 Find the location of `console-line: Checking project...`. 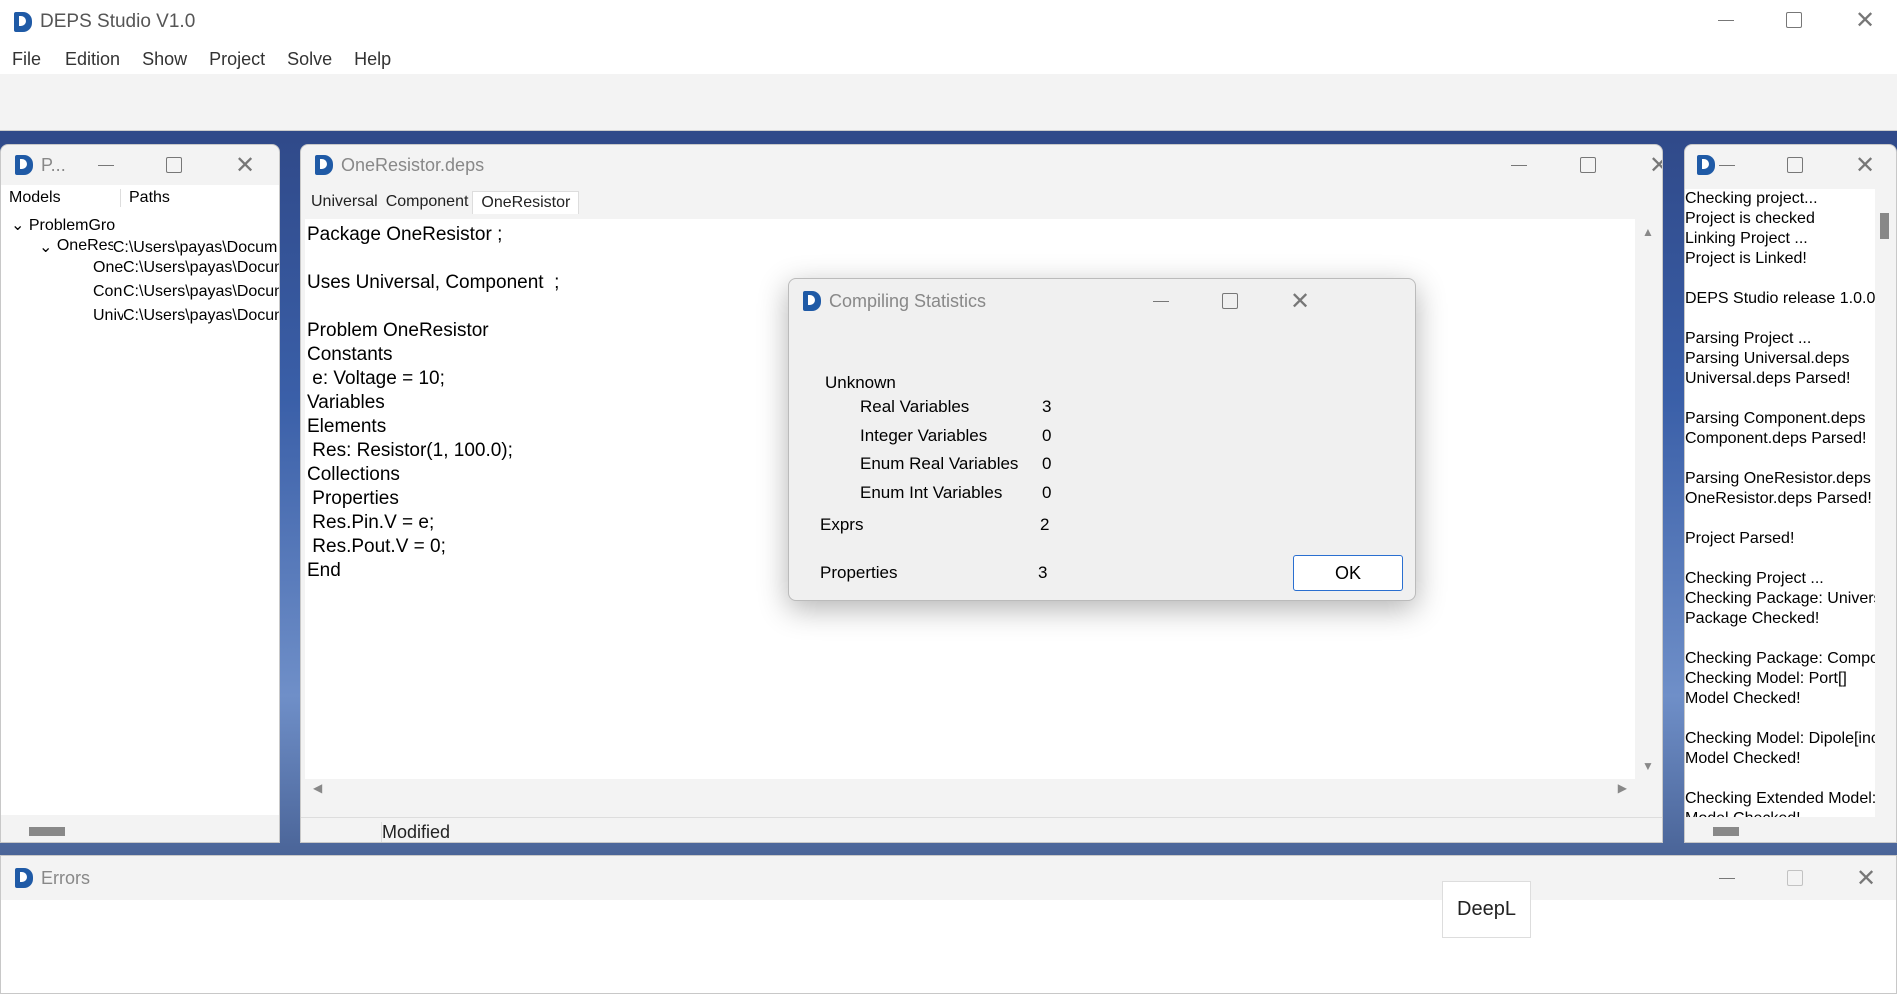

console-line: Checking project... is located at coordinates (1751, 198).